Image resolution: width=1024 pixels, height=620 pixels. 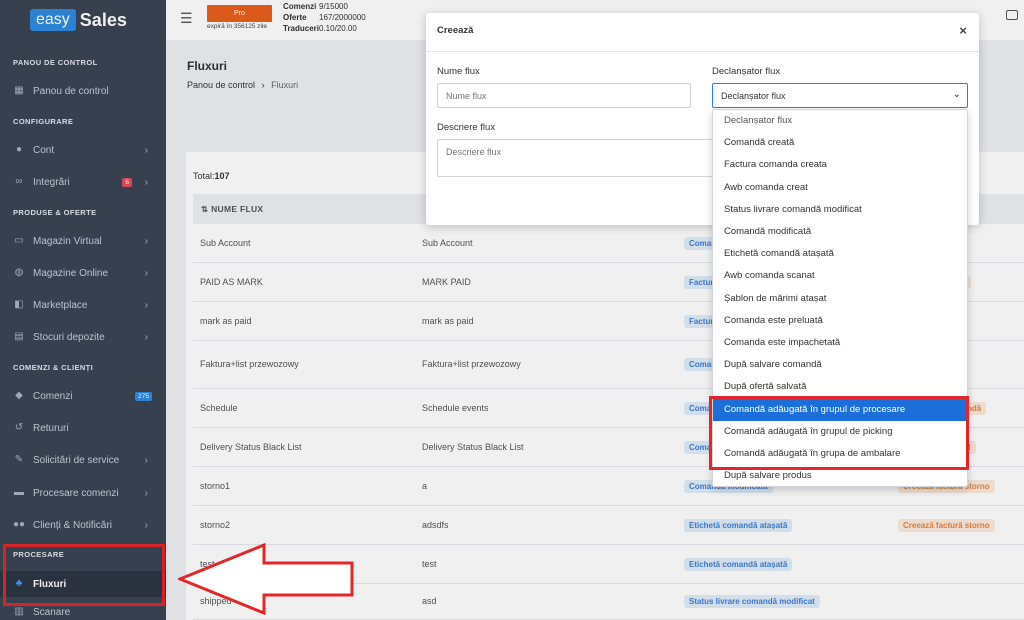 I want to click on dropdown-option: Factura comanda creata, so click(x=840, y=165).